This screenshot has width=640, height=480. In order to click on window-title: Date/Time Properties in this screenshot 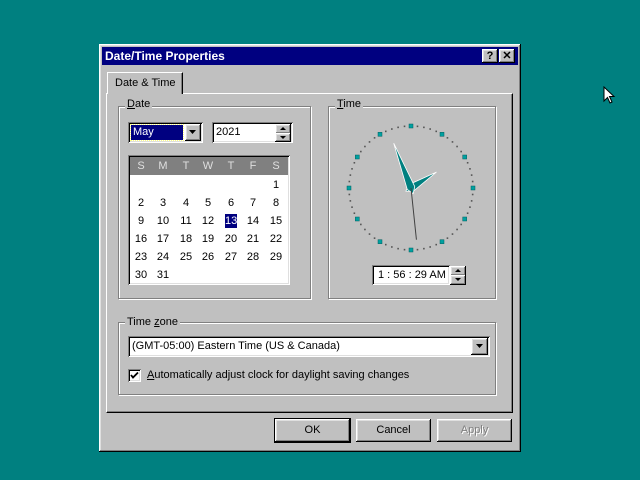, I will do `click(165, 56)`.